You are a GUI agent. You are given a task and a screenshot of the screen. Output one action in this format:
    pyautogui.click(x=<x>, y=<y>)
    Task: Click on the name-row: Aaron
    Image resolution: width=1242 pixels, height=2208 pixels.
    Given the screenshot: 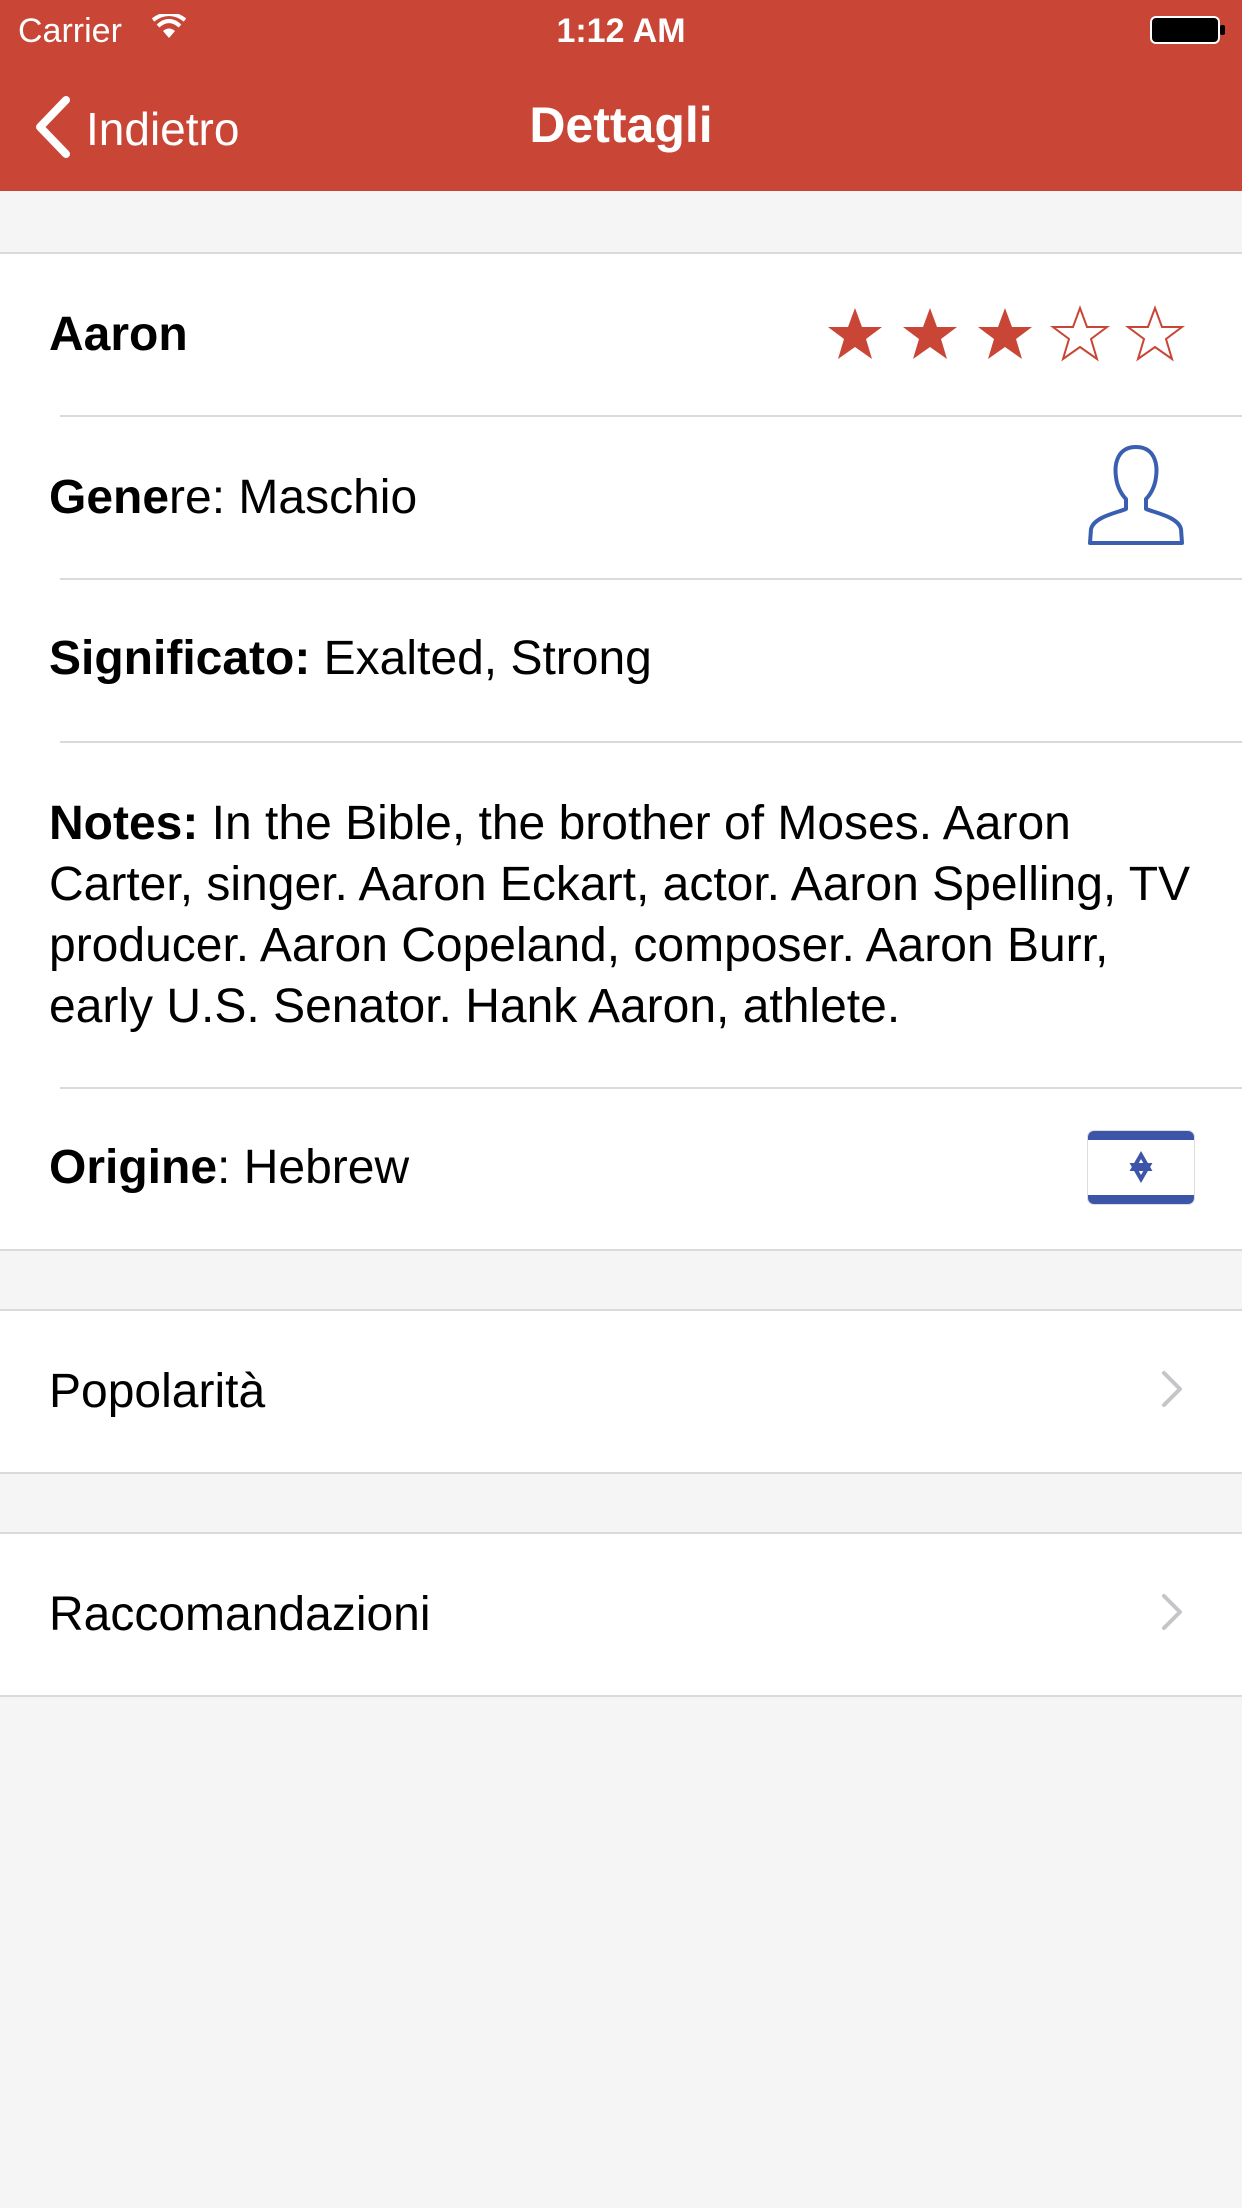 What is the action you would take?
    pyautogui.click(x=621, y=334)
    